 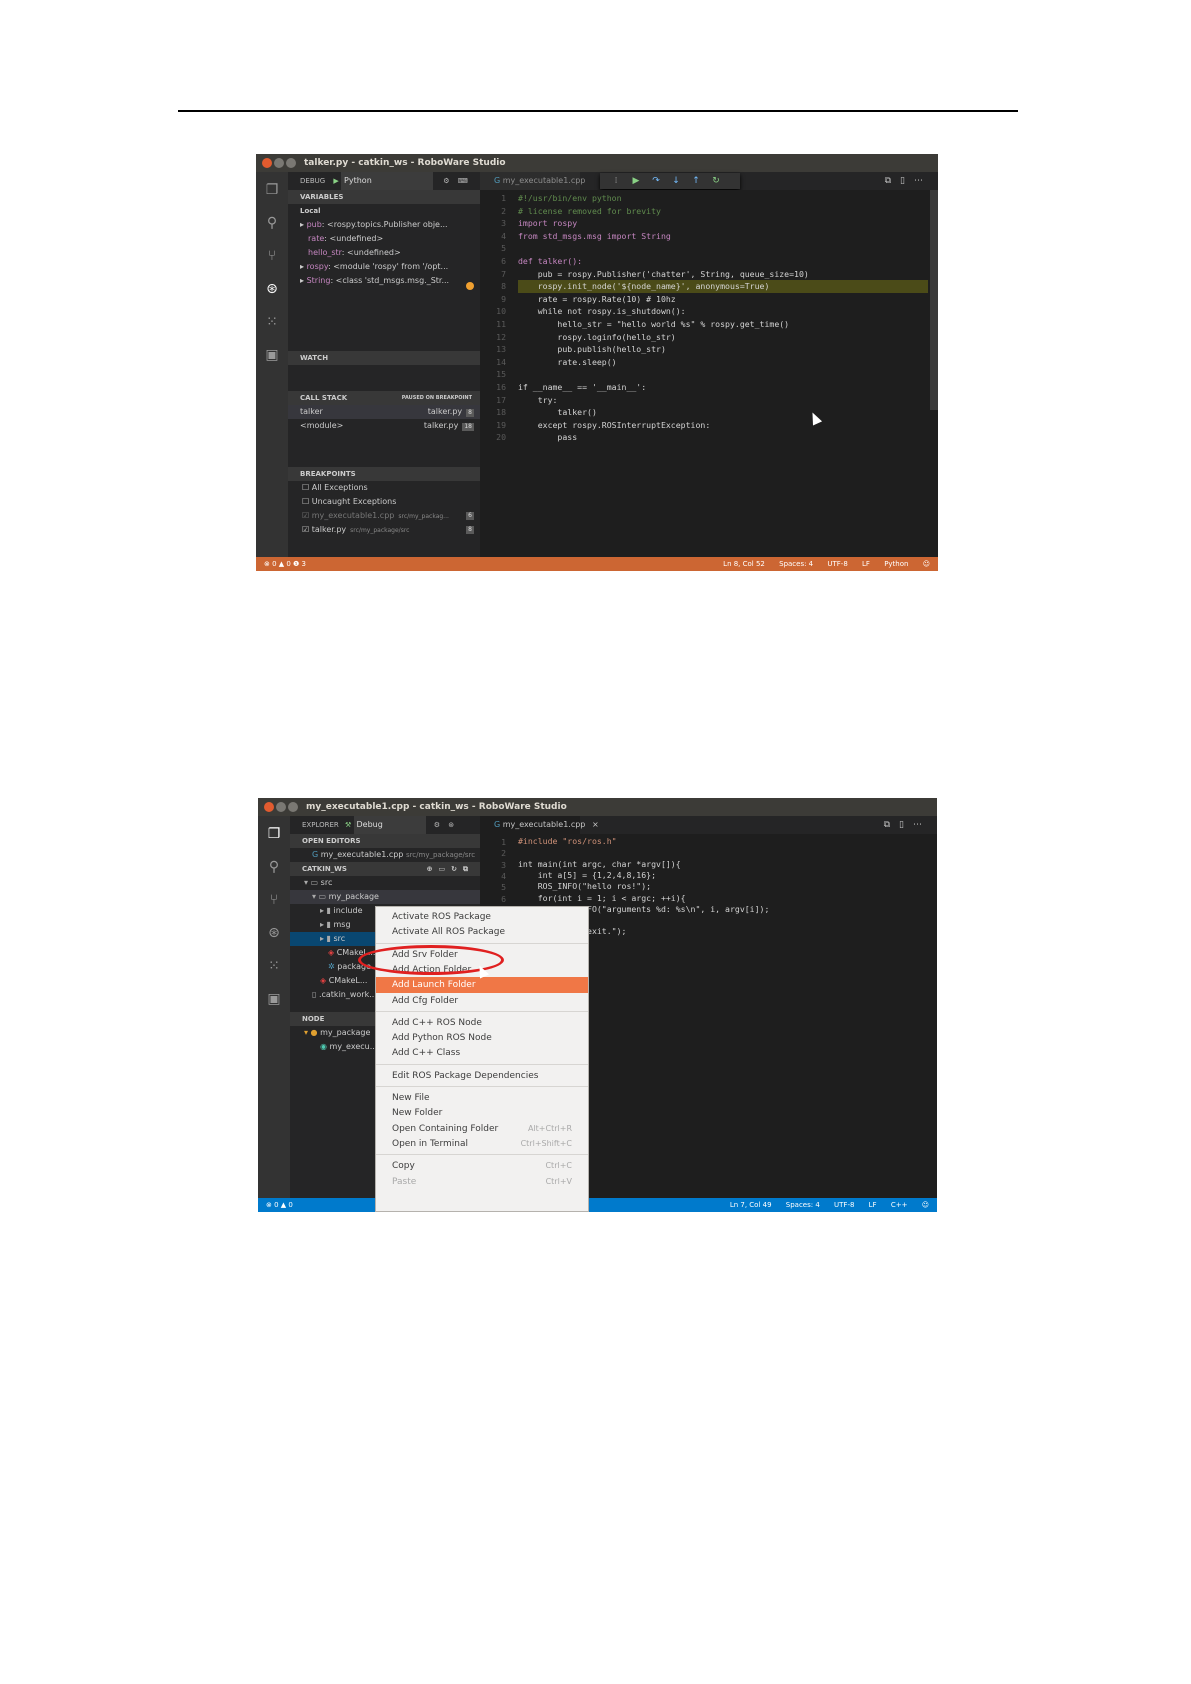 I want to click on code-line: int main(int argc, char *argv[]){, so click(x=722, y=864).